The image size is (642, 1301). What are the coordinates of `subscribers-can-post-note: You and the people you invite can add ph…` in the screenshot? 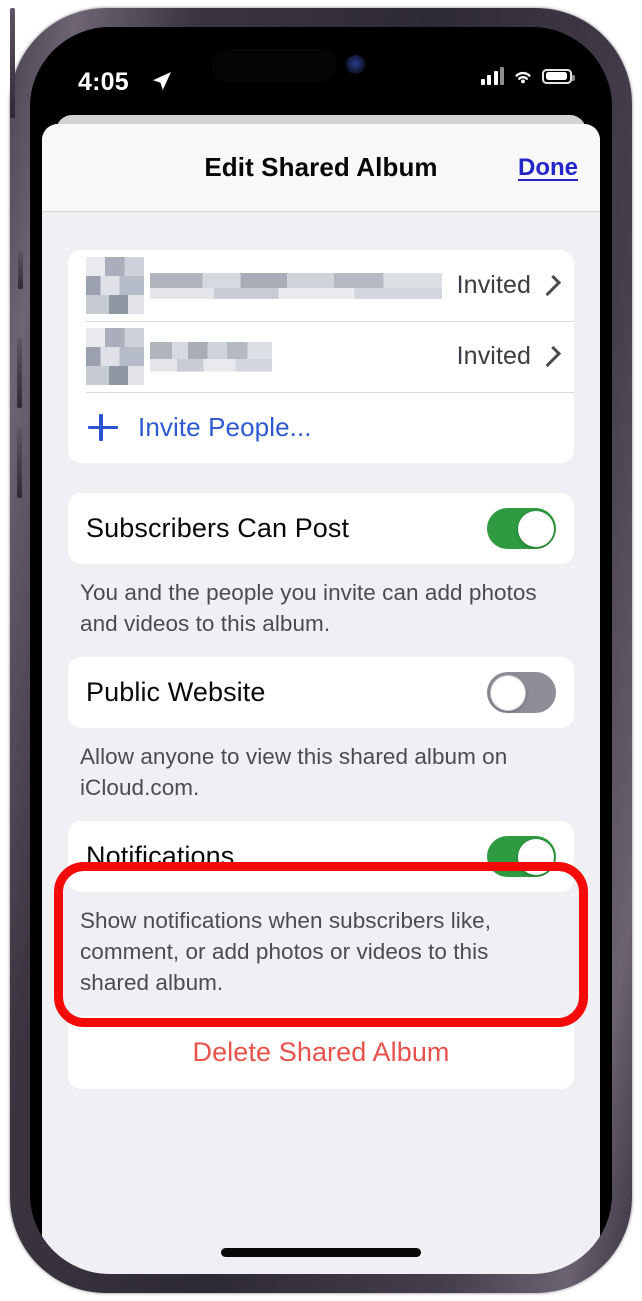 It's located at (308, 608).